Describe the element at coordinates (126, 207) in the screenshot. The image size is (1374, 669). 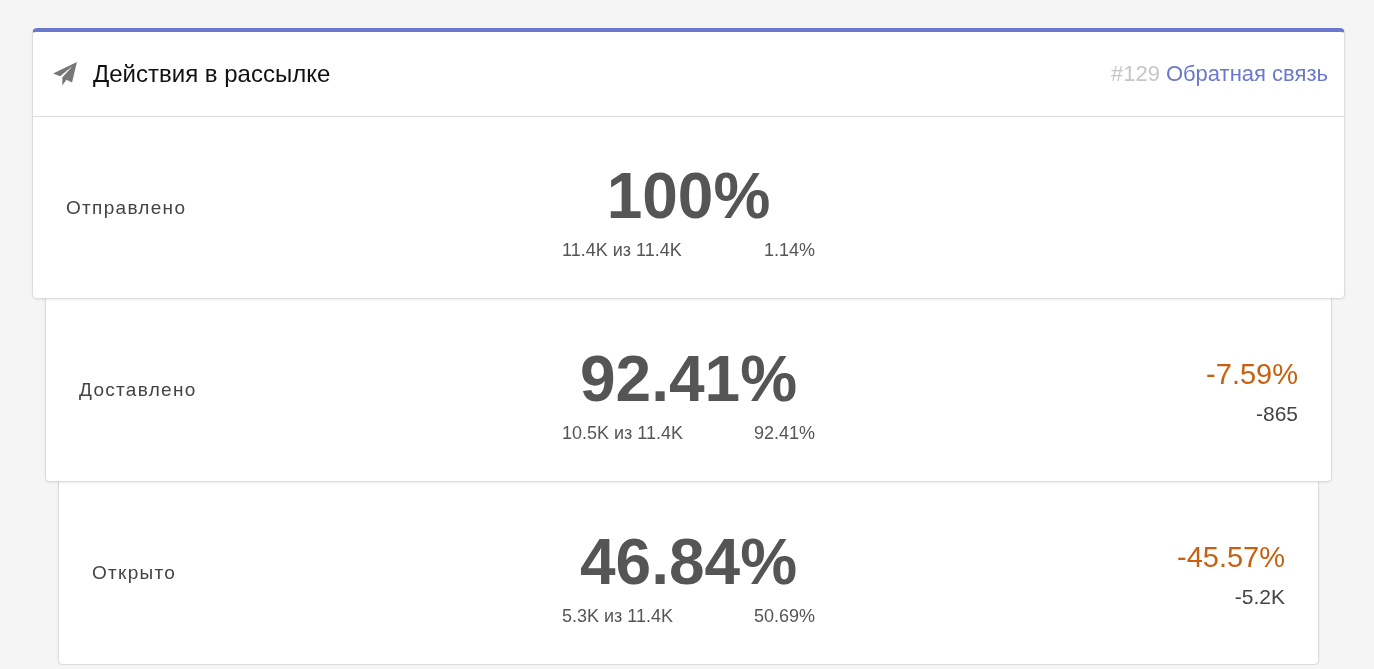
I see `stage-label: Отправлено` at that location.